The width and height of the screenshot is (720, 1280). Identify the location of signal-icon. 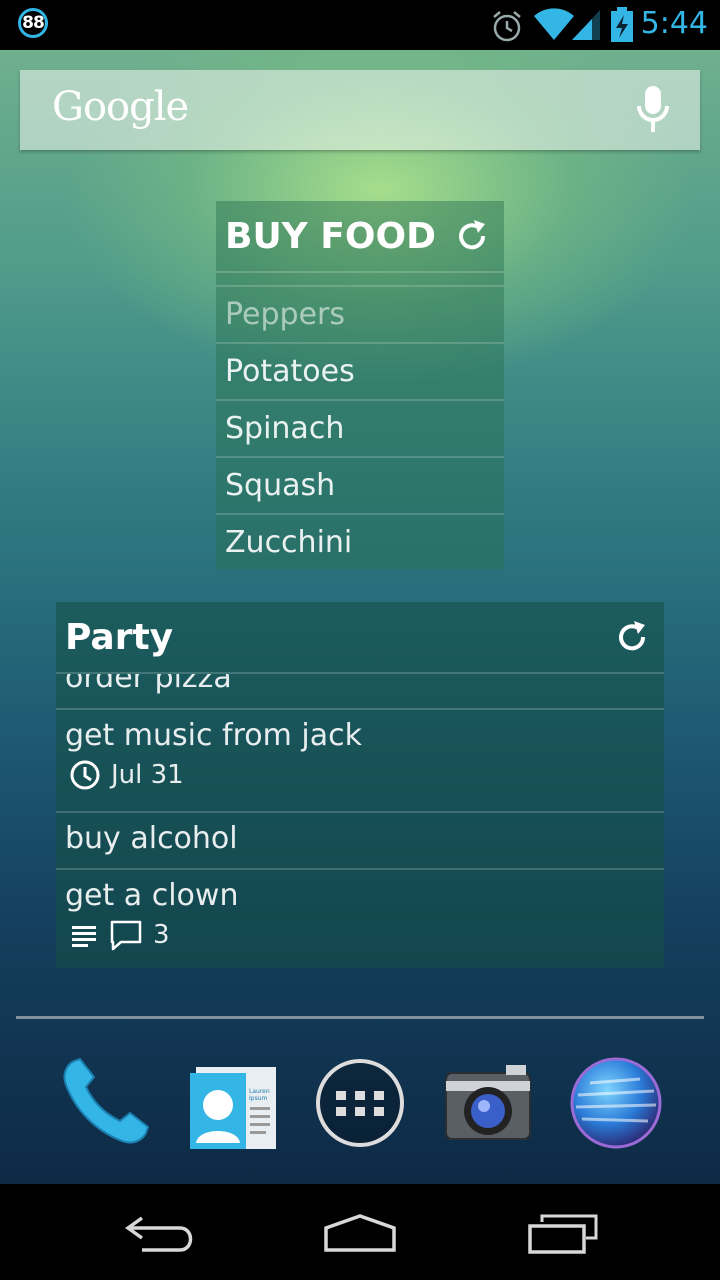
(586, 25).